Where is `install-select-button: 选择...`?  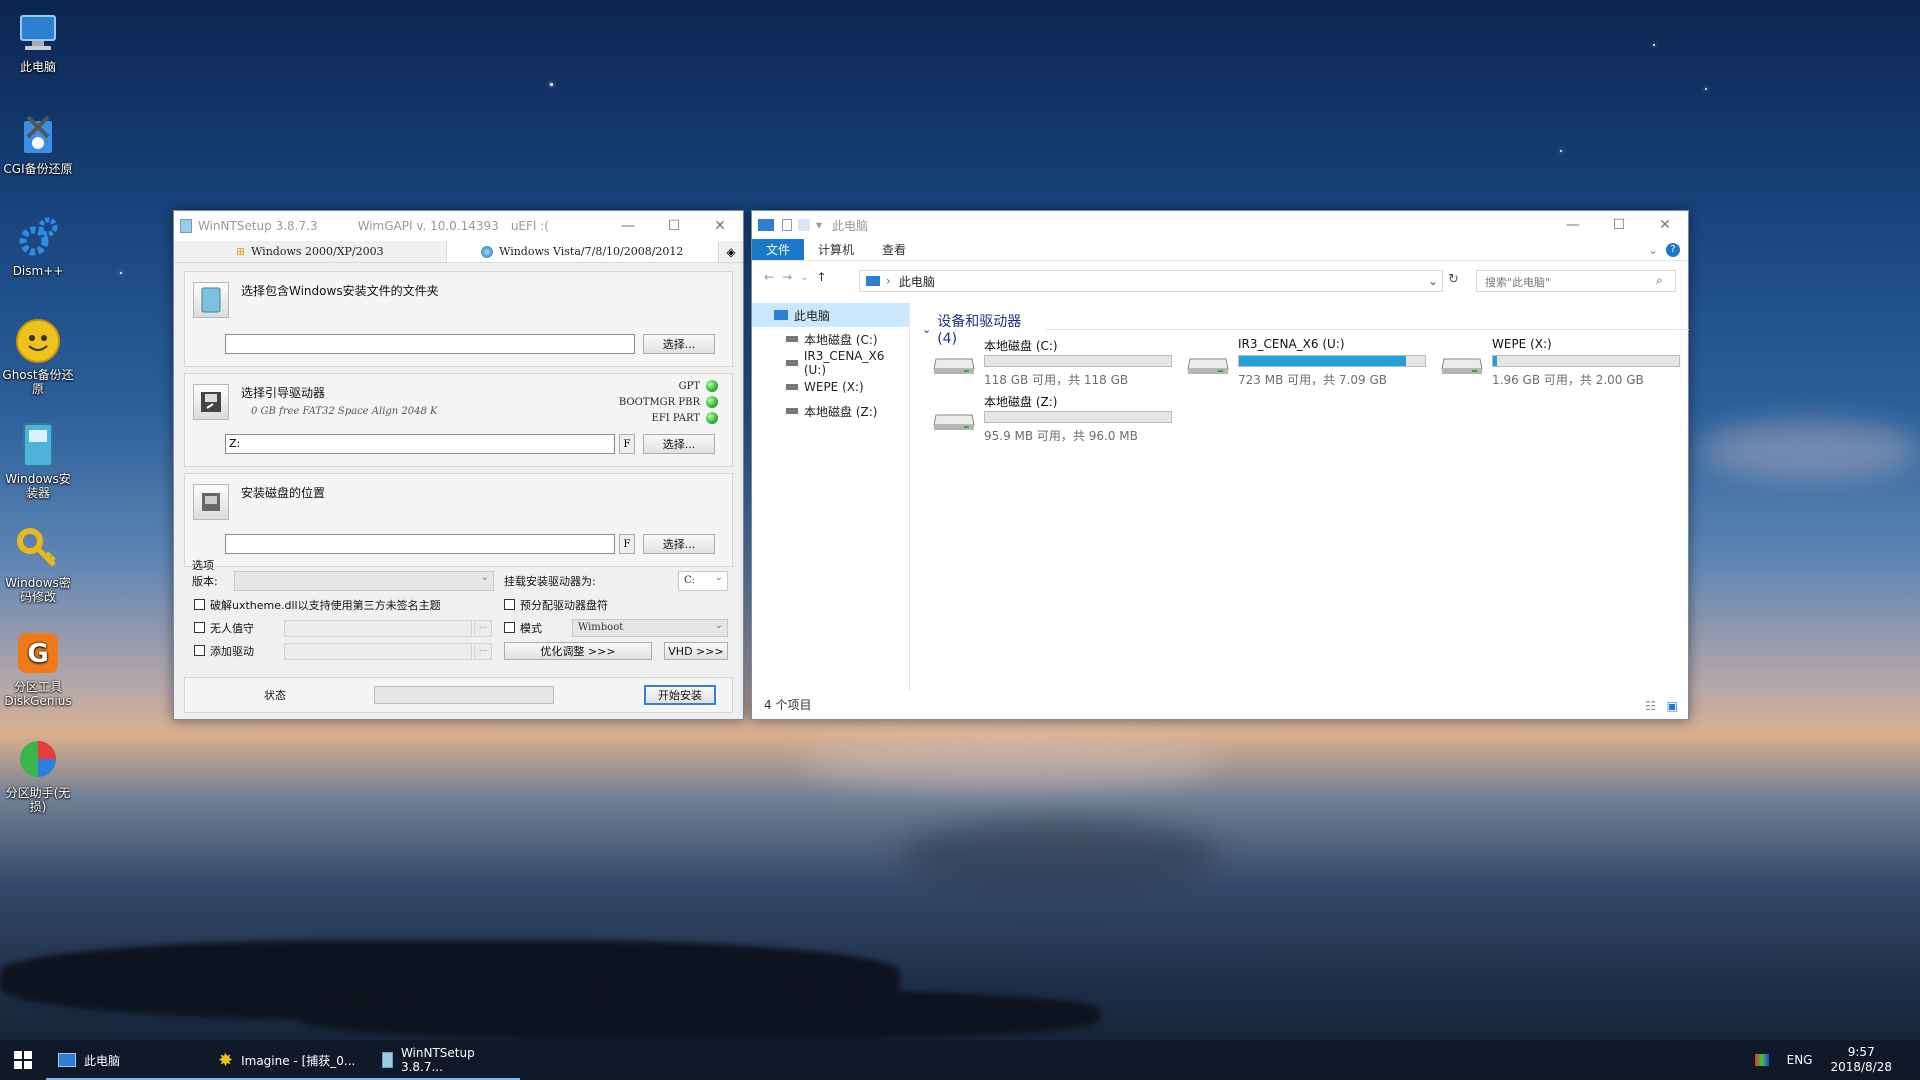
install-select-button: 选择... is located at coordinates (679, 544).